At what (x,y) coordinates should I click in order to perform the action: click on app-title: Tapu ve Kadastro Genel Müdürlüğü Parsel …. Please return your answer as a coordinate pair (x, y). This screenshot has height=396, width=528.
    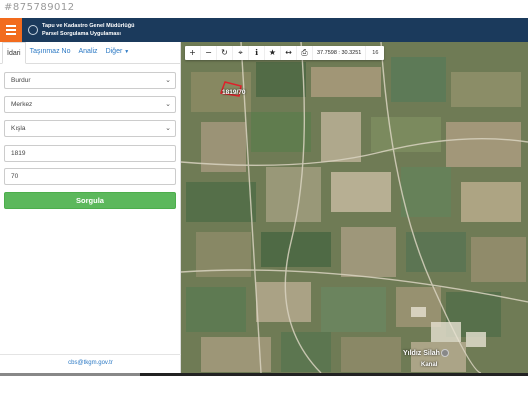
    Looking at the image, I should click on (88, 30).